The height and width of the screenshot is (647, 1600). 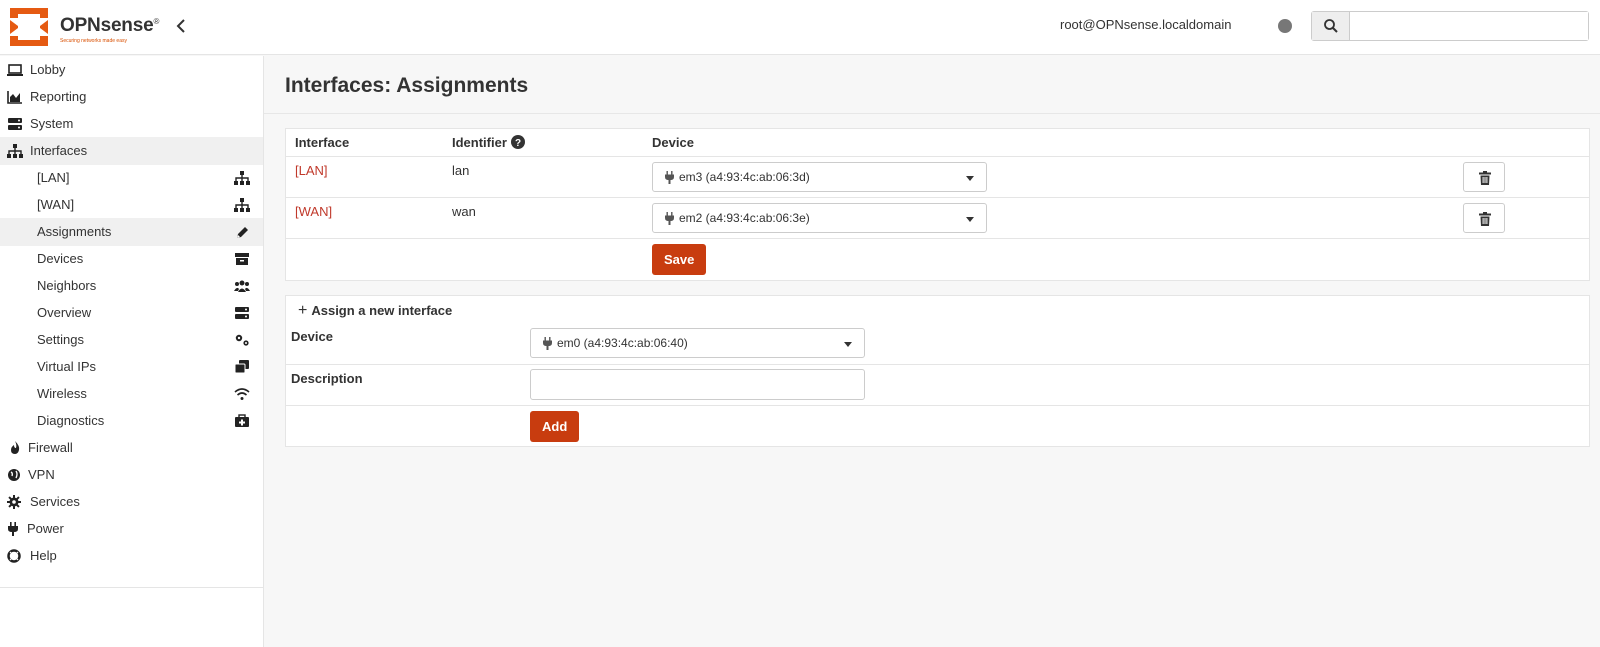 What do you see at coordinates (303, 310) in the screenshot?
I see `plus-icon: +` at bounding box center [303, 310].